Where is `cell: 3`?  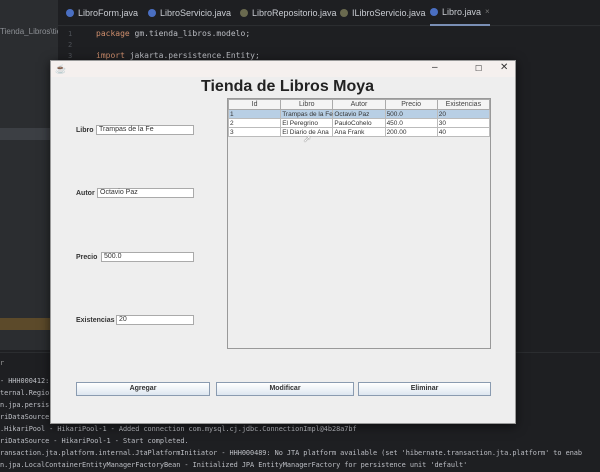 cell: 3 is located at coordinates (254, 132).